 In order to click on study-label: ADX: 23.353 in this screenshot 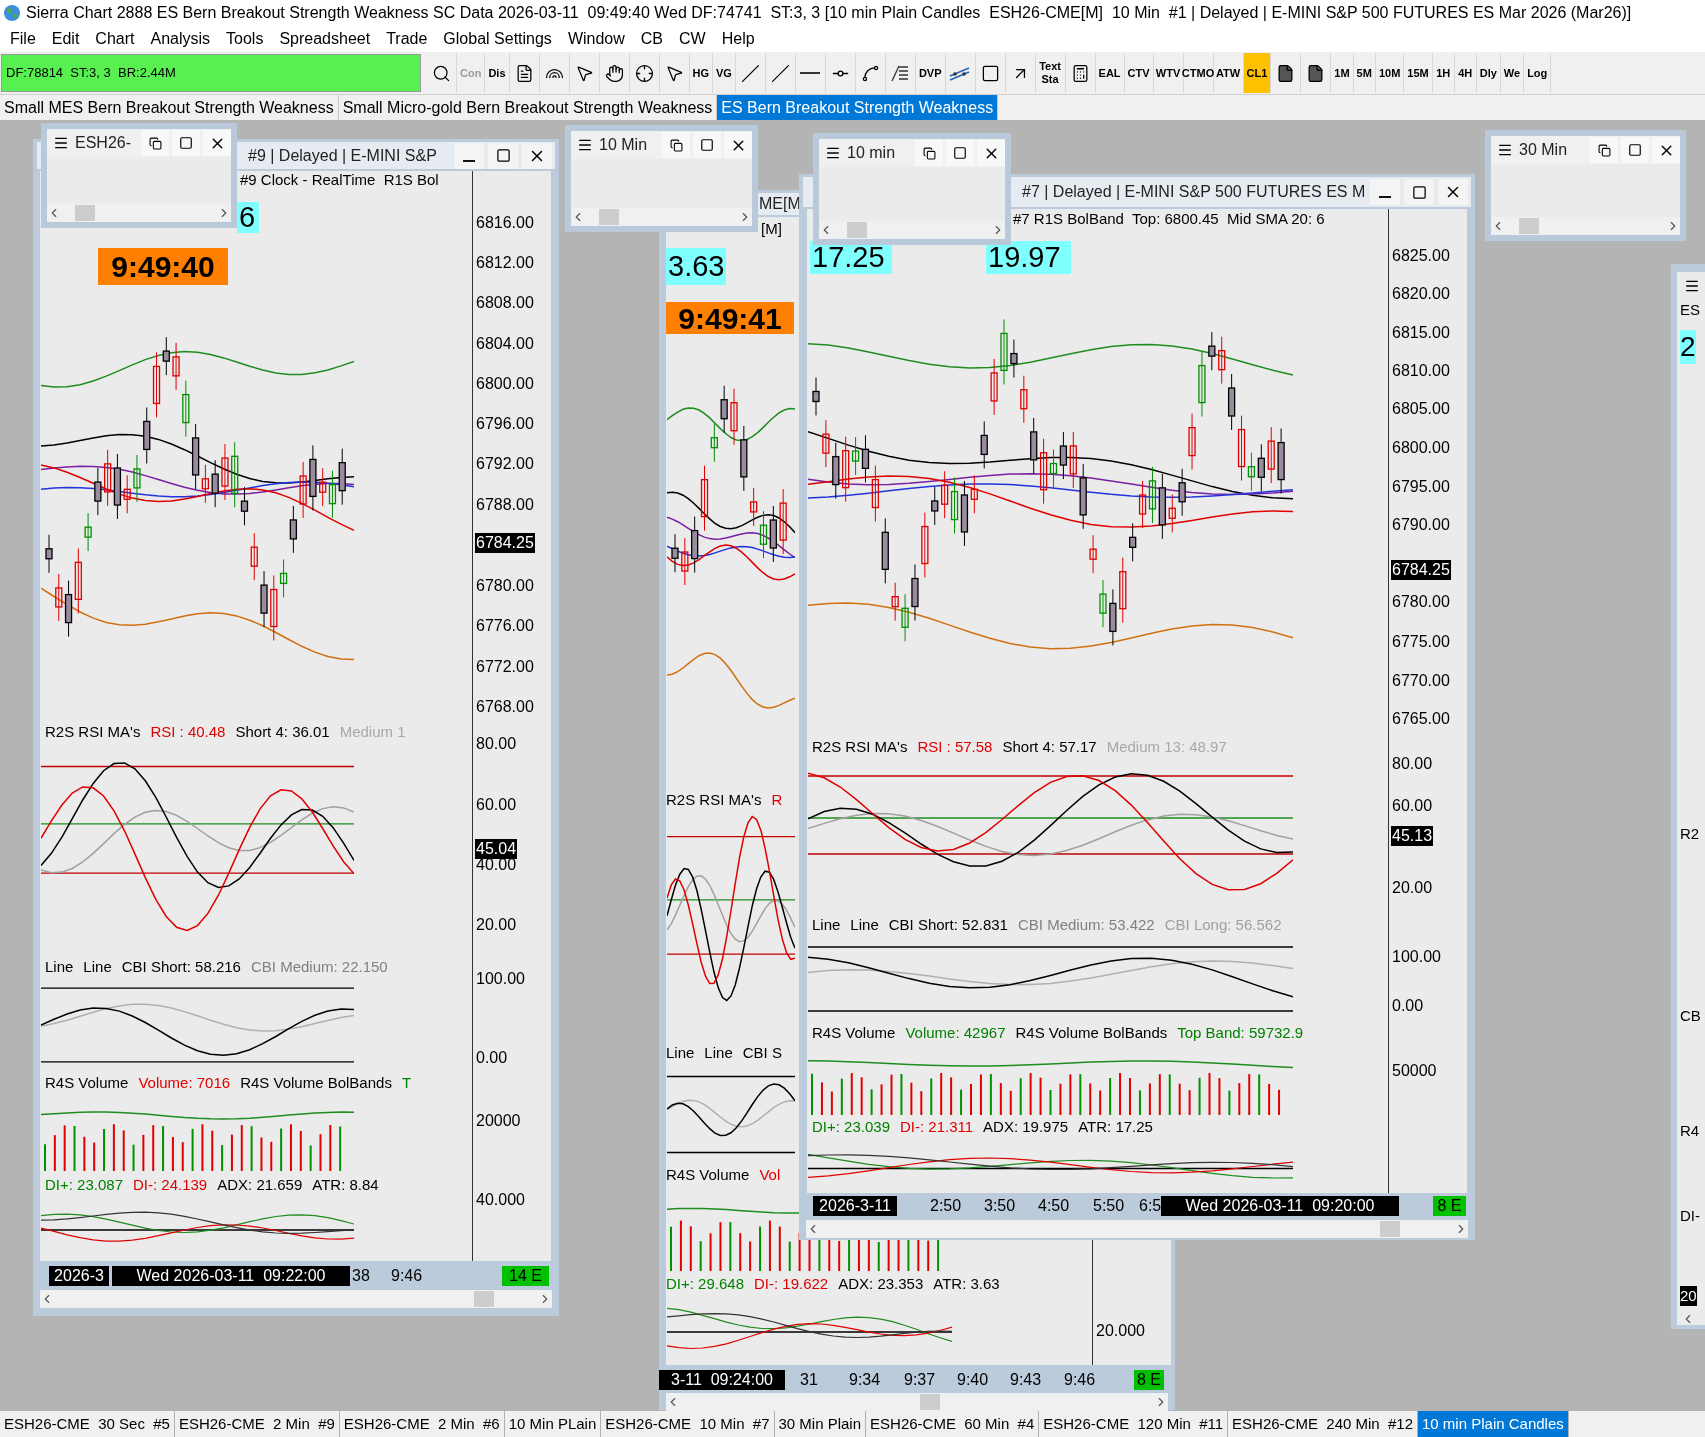, I will do `click(881, 1284)`.